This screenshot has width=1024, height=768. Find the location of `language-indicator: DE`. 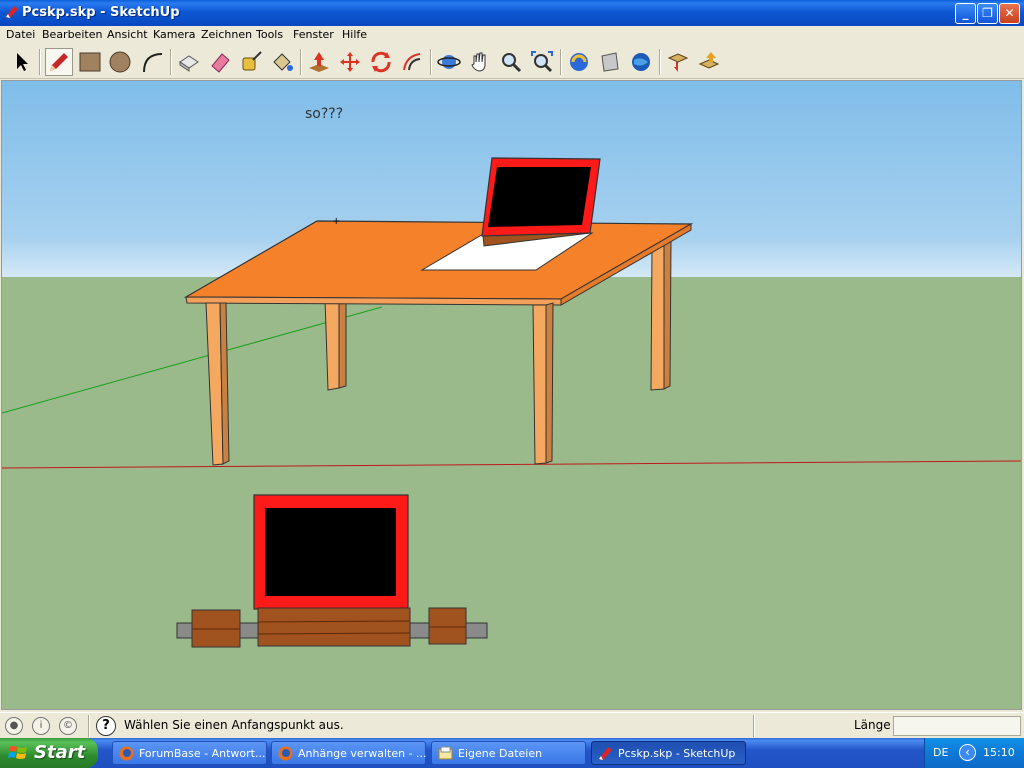

language-indicator: DE is located at coordinates (940, 752).